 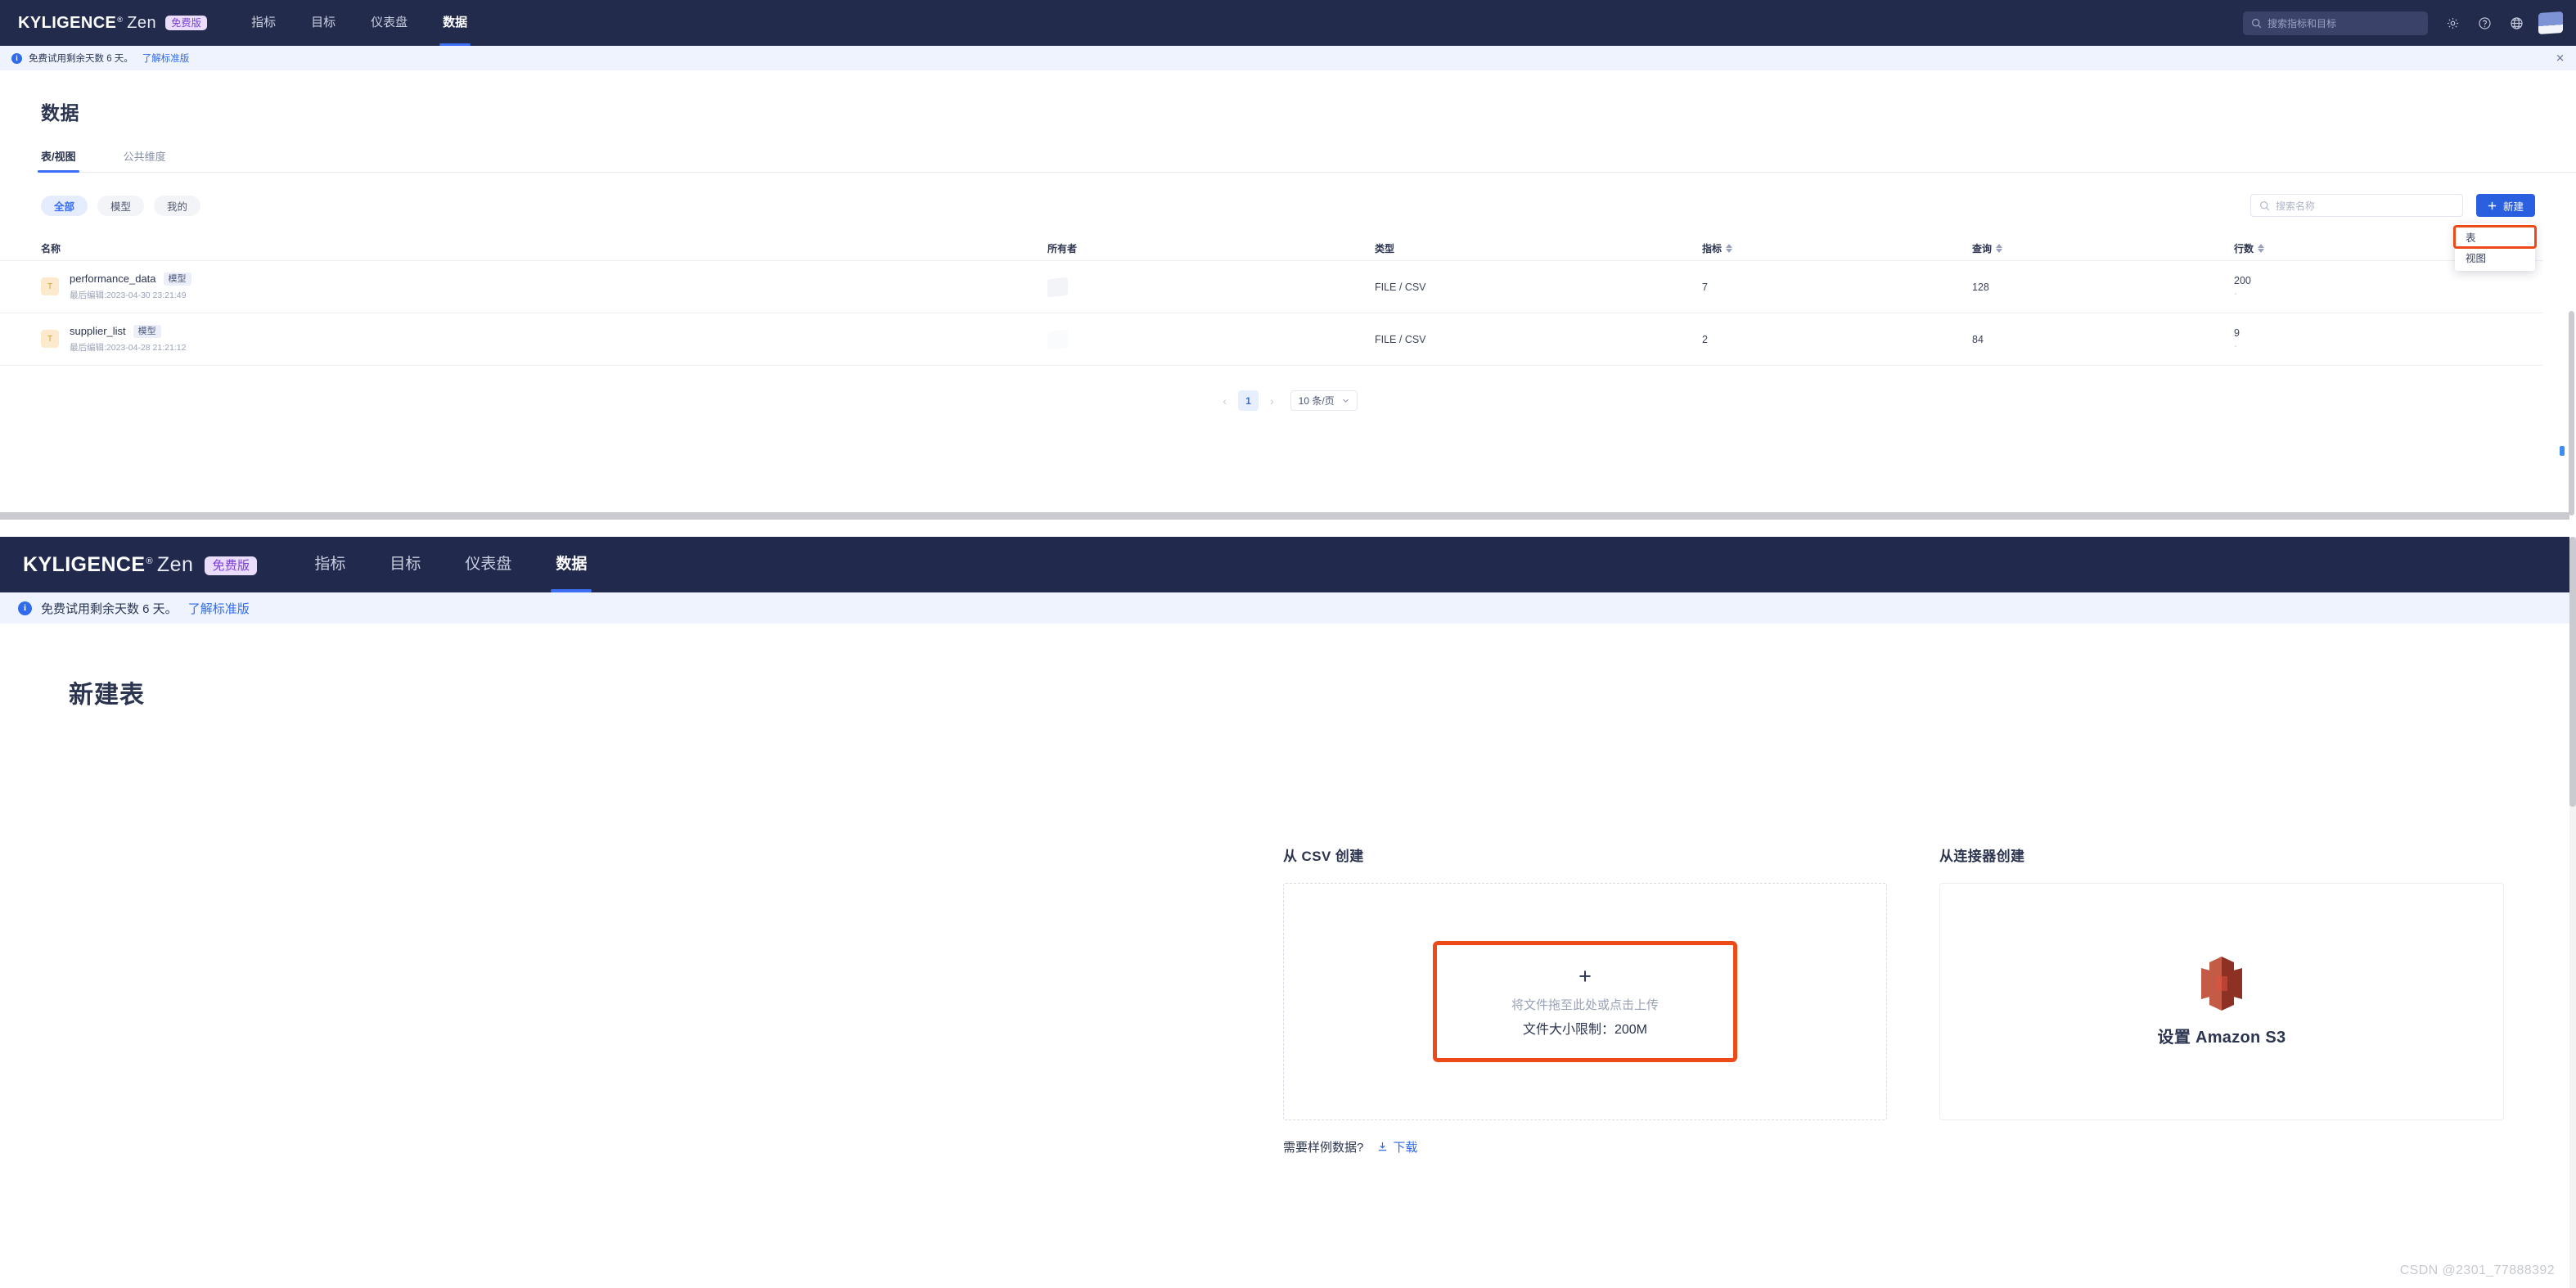 What do you see at coordinates (1585, 977) in the screenshot?
I see `plus-icon: +` at bounding box center [1585, 977].